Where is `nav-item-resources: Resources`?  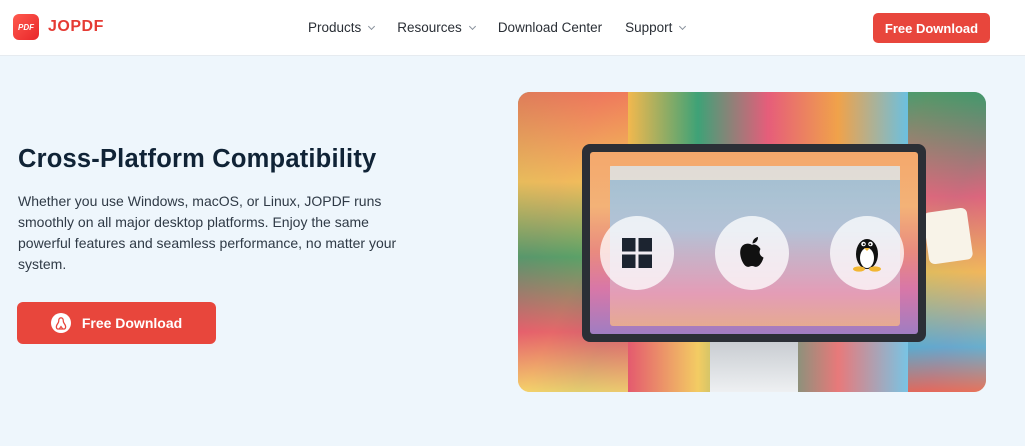
nav-item-resources: Resources is located at coordinates (436, 27).